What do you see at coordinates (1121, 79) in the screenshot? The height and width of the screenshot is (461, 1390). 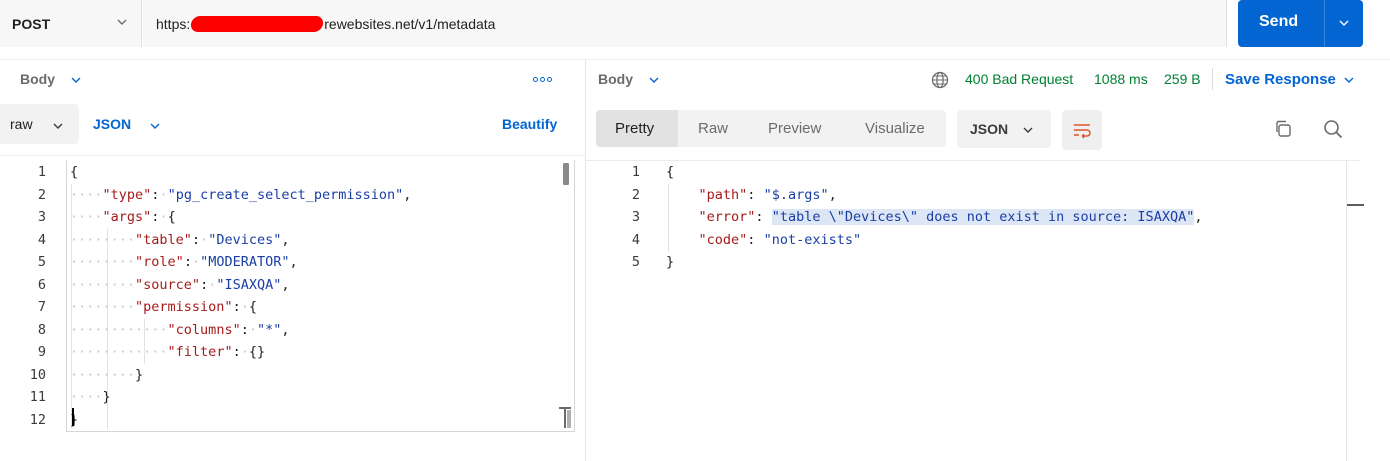 I see `response-time: 1088 ms` at bounding box center [1121, 79].